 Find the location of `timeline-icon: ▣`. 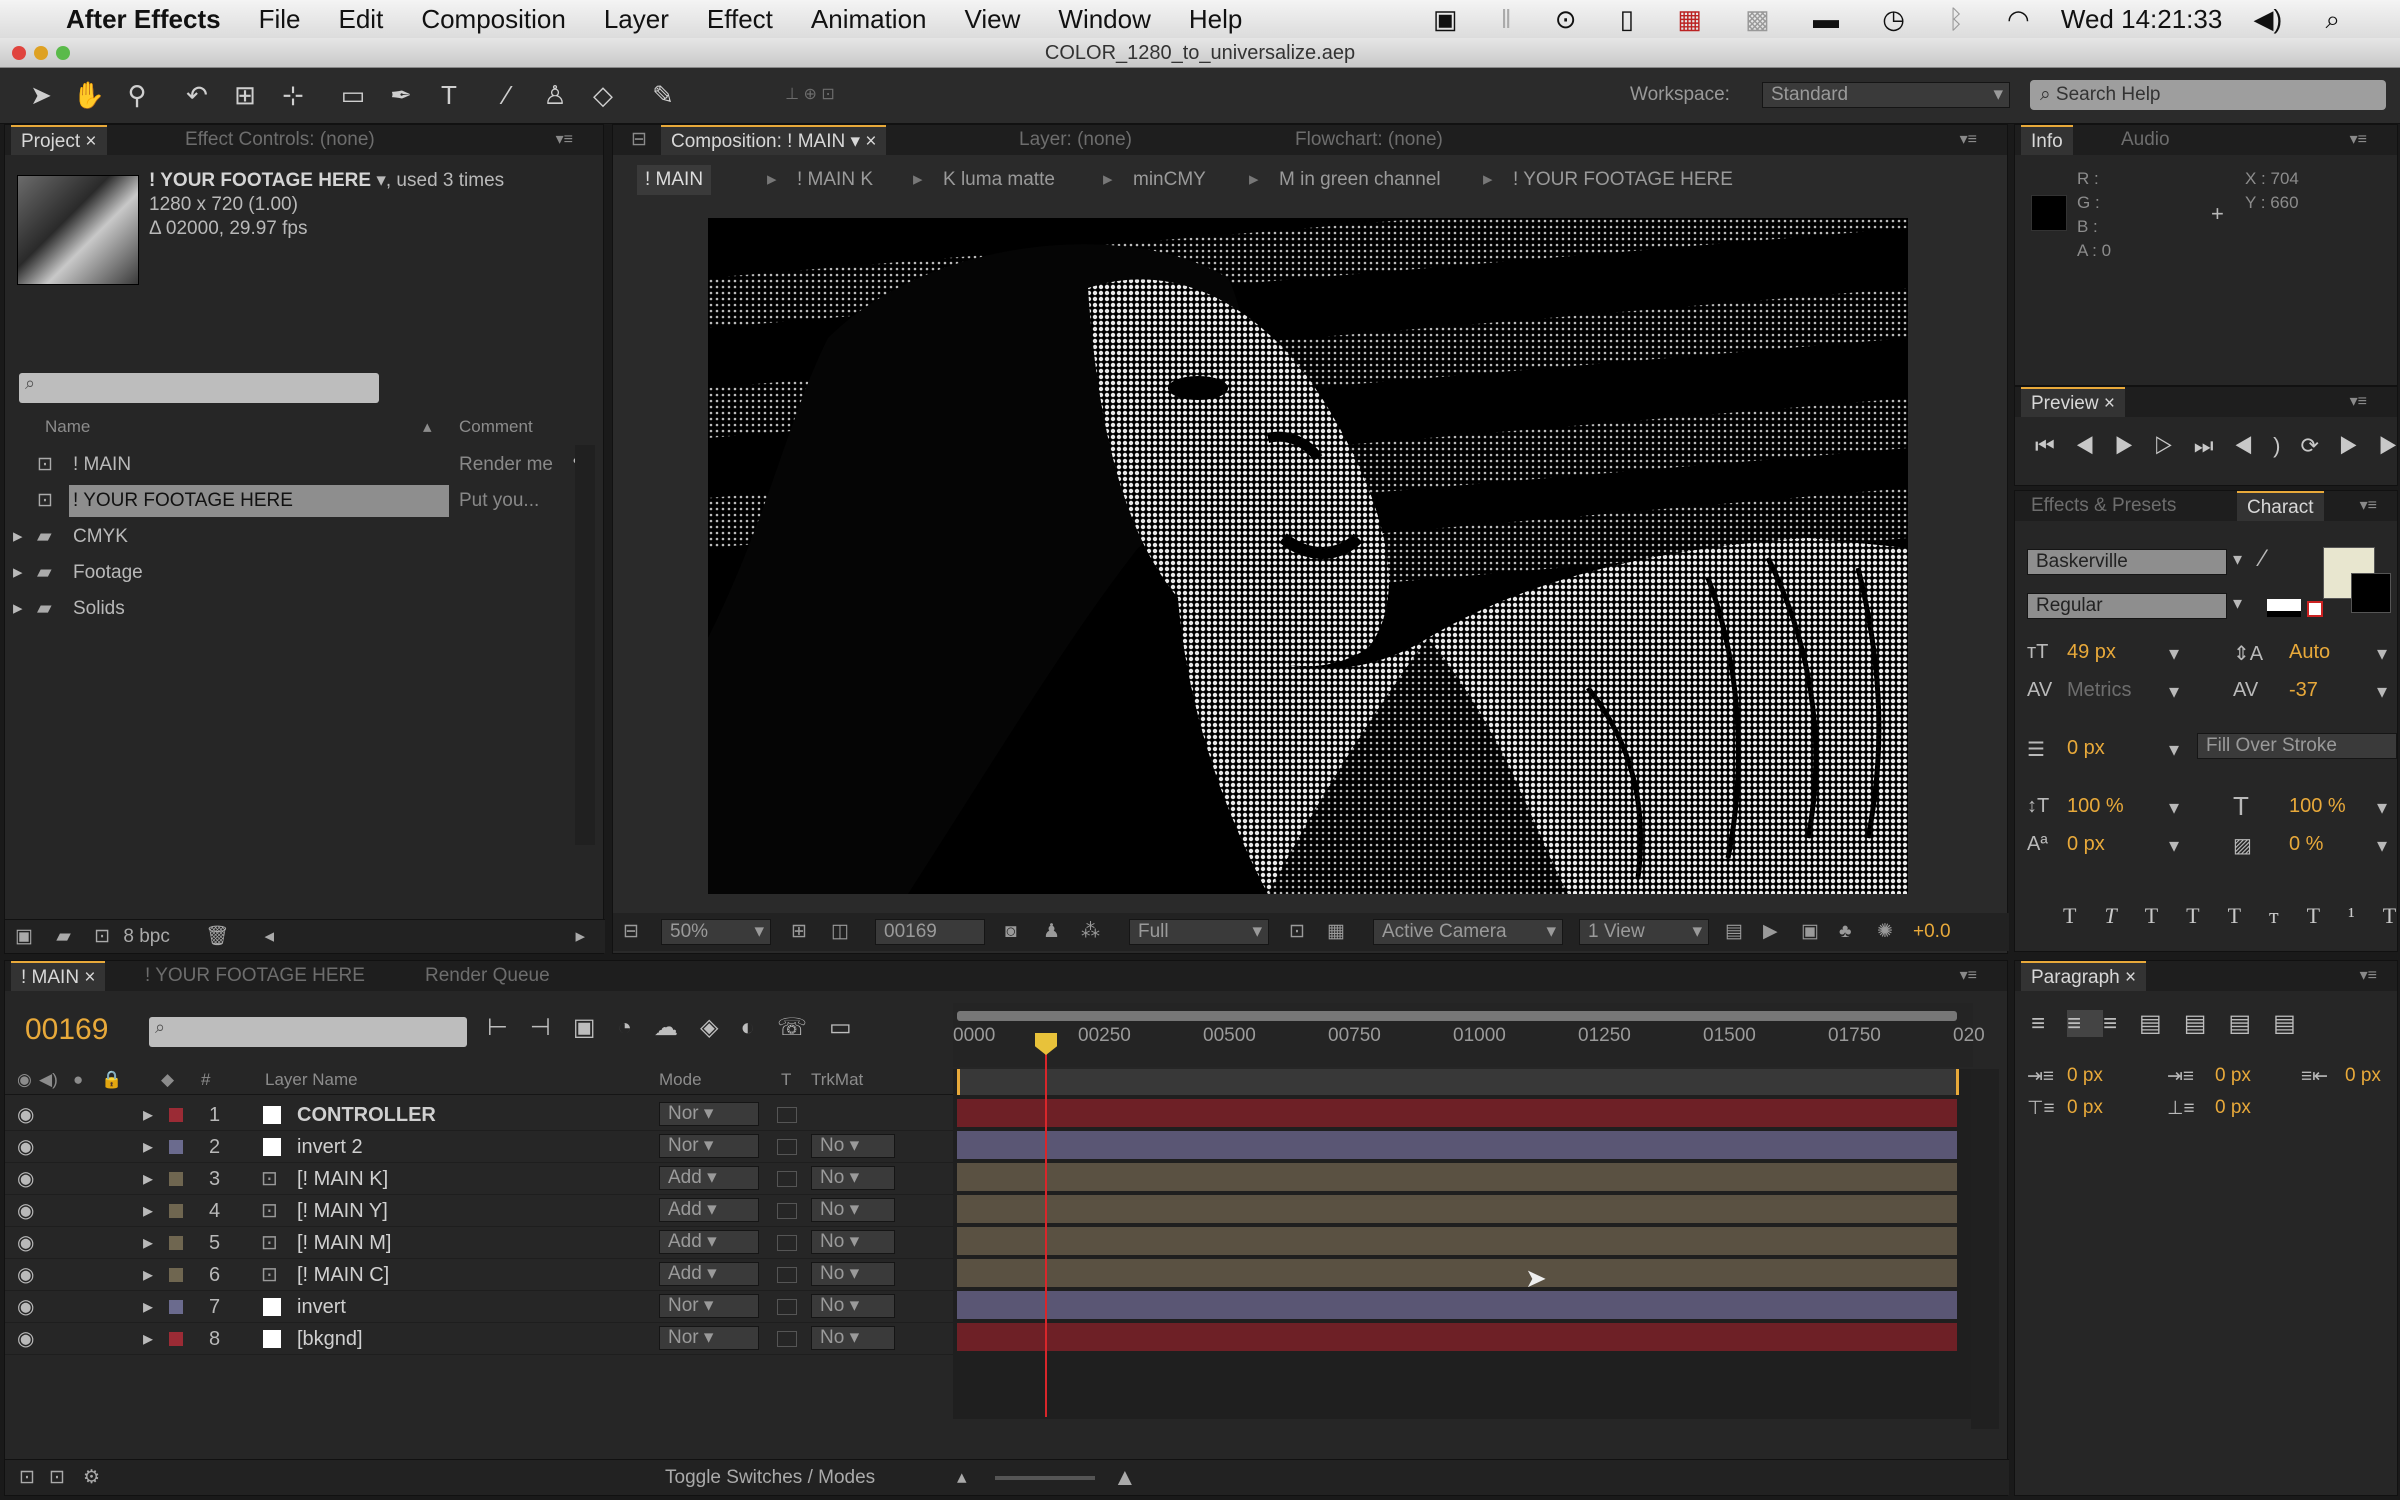

timeline-icon: ▣ is located at coordinates (1810, 932).